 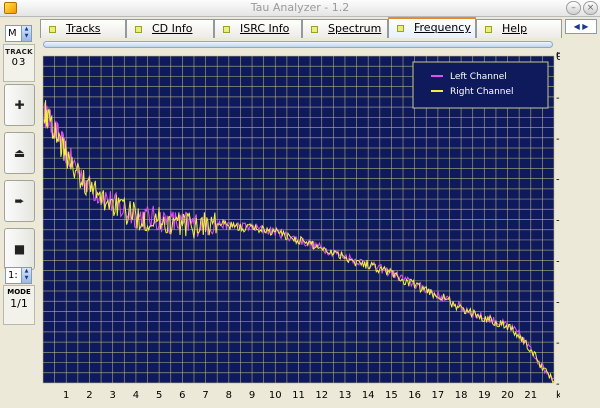 What do you see at coordinates (484, 395) in the screenshot?
I see `x-tick-label: 19` at bounding box center [484, 395].